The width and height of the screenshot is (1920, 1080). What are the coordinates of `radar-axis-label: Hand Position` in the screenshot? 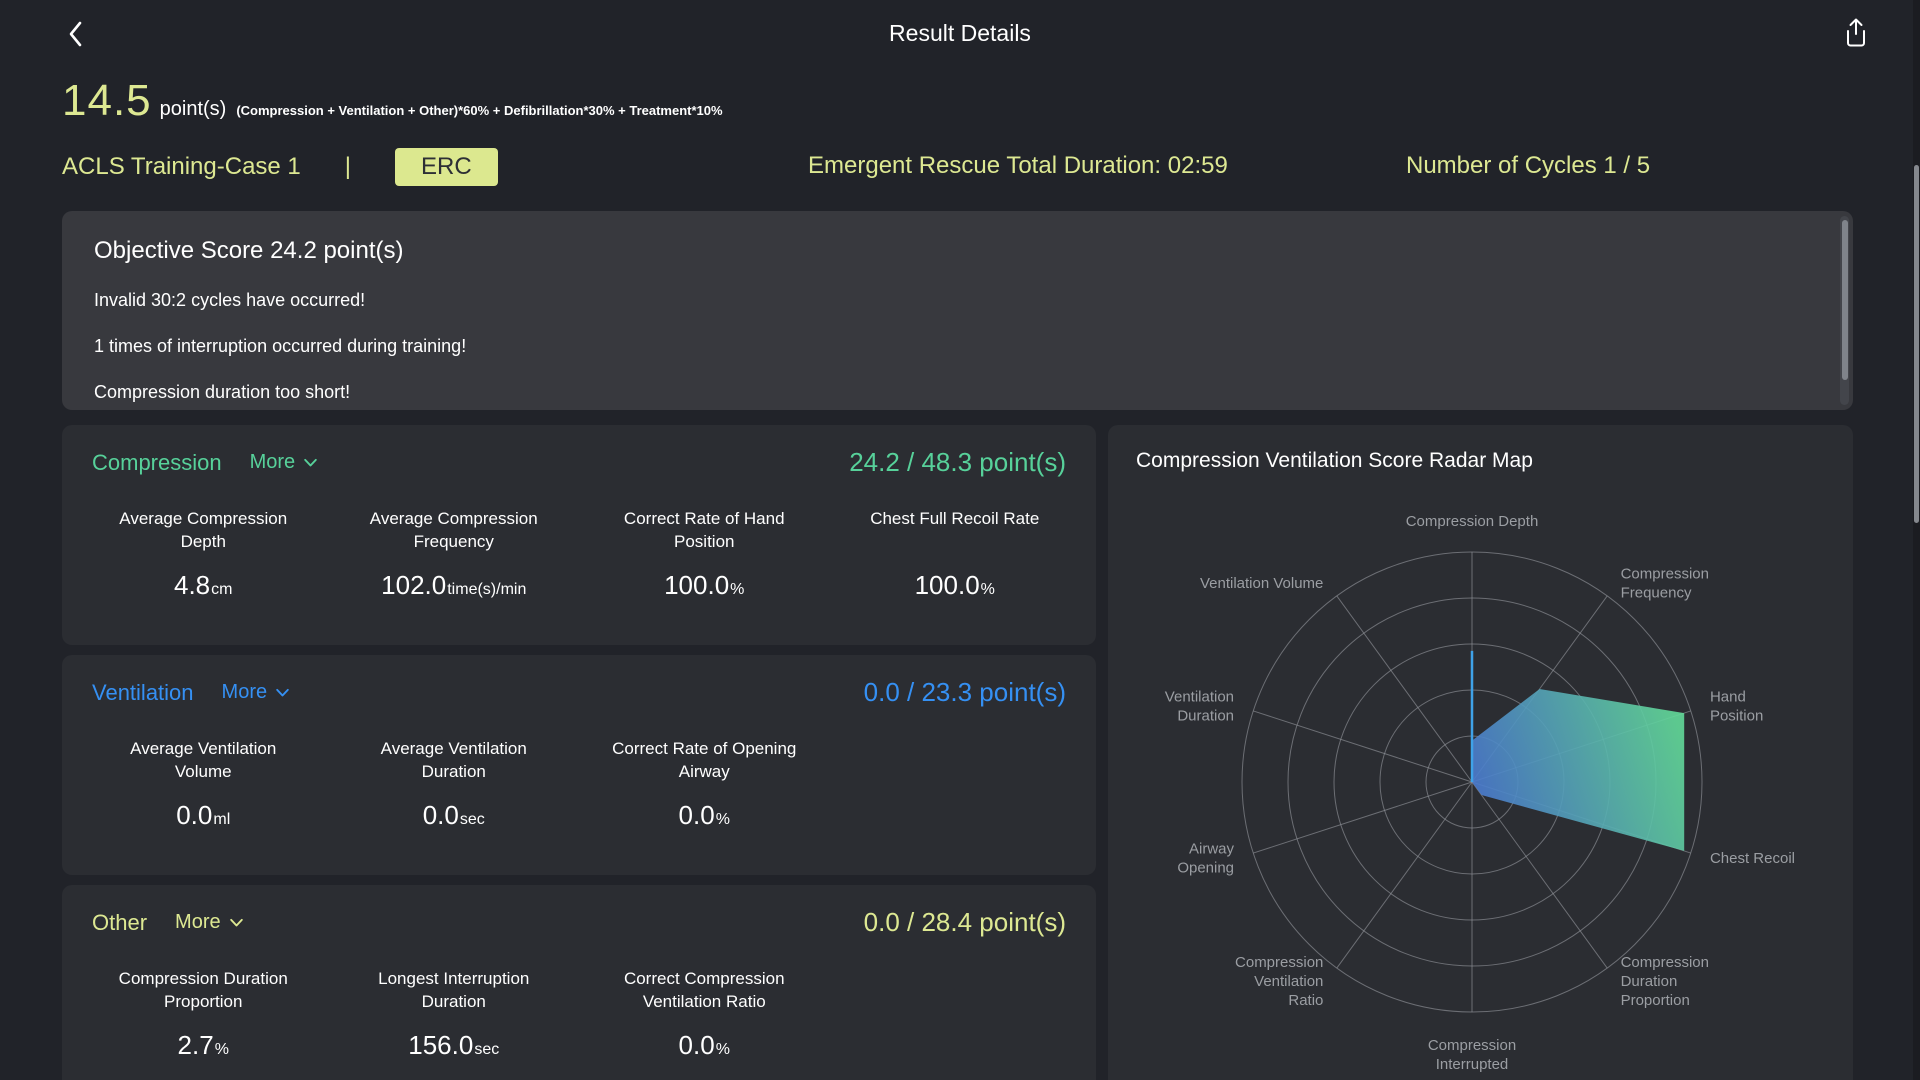 It's located at (1736, 706).